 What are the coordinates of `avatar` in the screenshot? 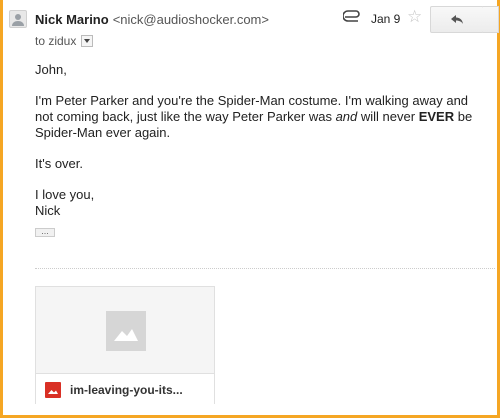 It's located at (18, 19).